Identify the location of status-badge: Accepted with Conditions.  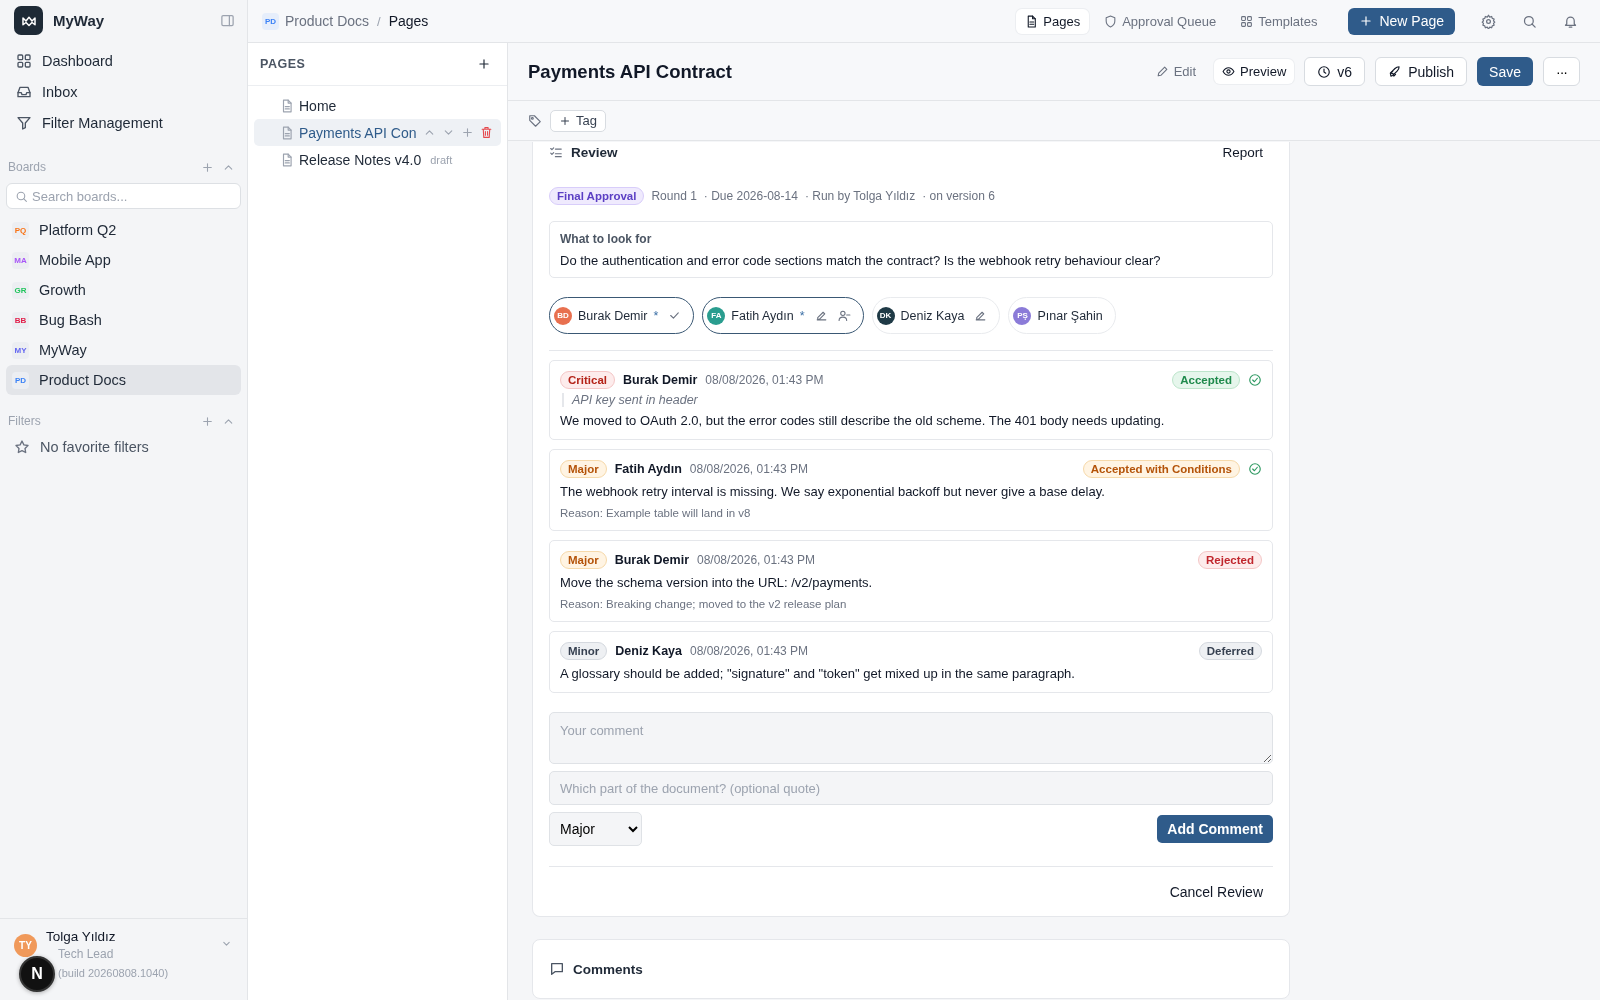
(1161, 469).